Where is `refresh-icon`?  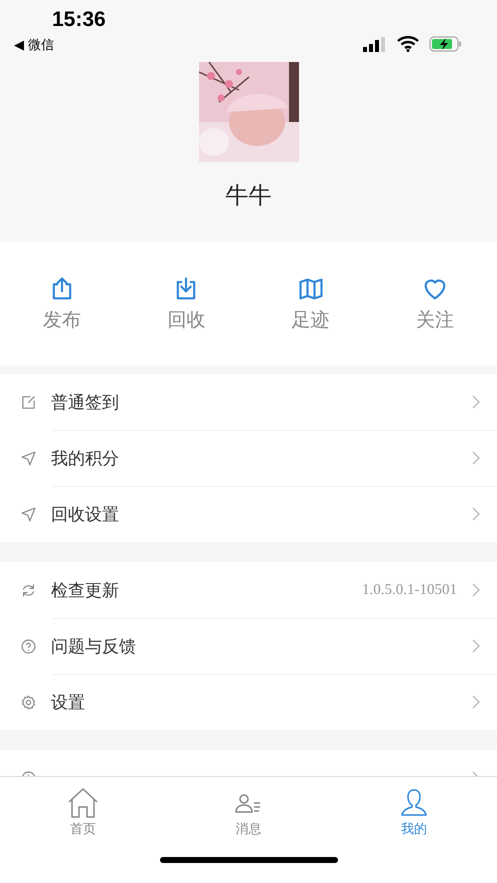
refresh-icon is located at coordinates (28, 590).